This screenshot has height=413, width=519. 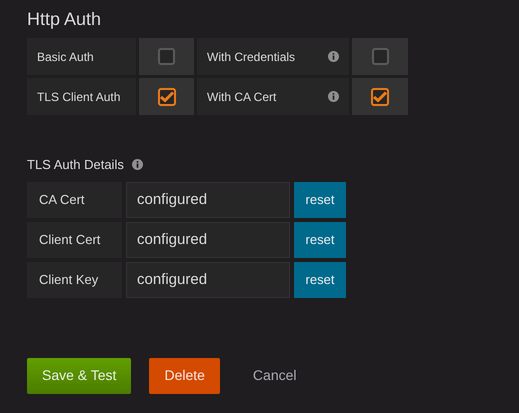 I want to click on field-label: Client Cert, so click(x=74, y=240).